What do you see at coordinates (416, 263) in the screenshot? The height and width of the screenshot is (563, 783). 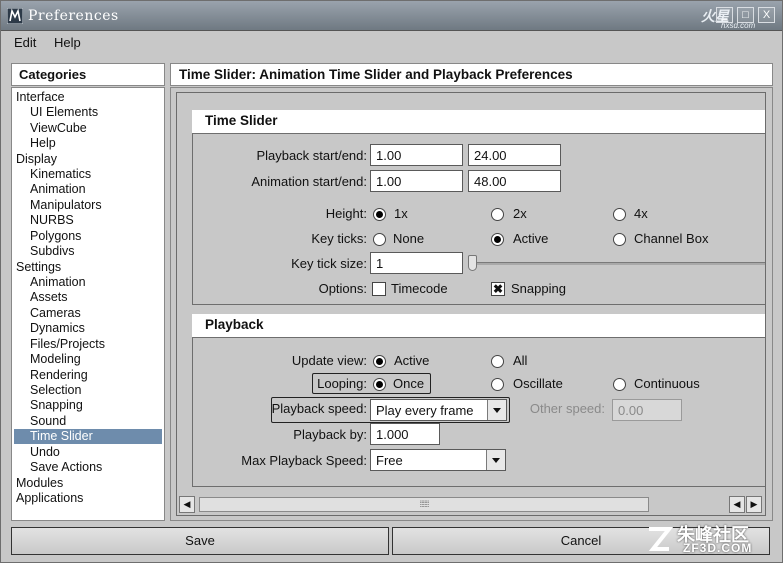 I see `key-tick-size-field: 1` at bounding box center [416, 263].